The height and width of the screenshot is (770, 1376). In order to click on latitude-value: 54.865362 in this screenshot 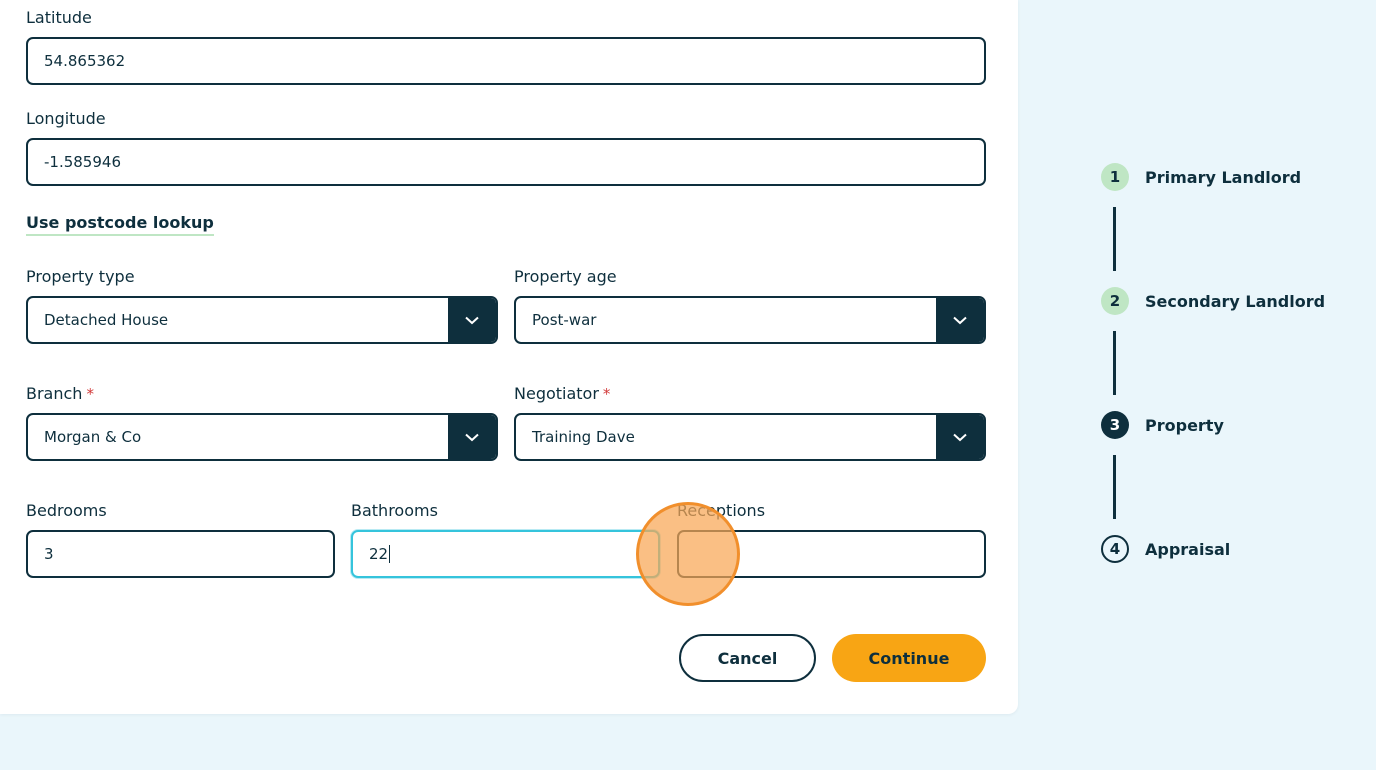, I will do `click(85, 61)`.